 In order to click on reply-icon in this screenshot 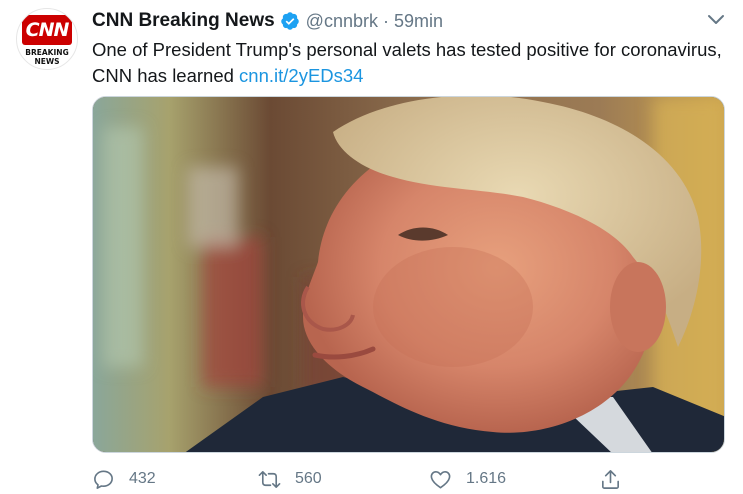, I will do `click(103, 479)`.